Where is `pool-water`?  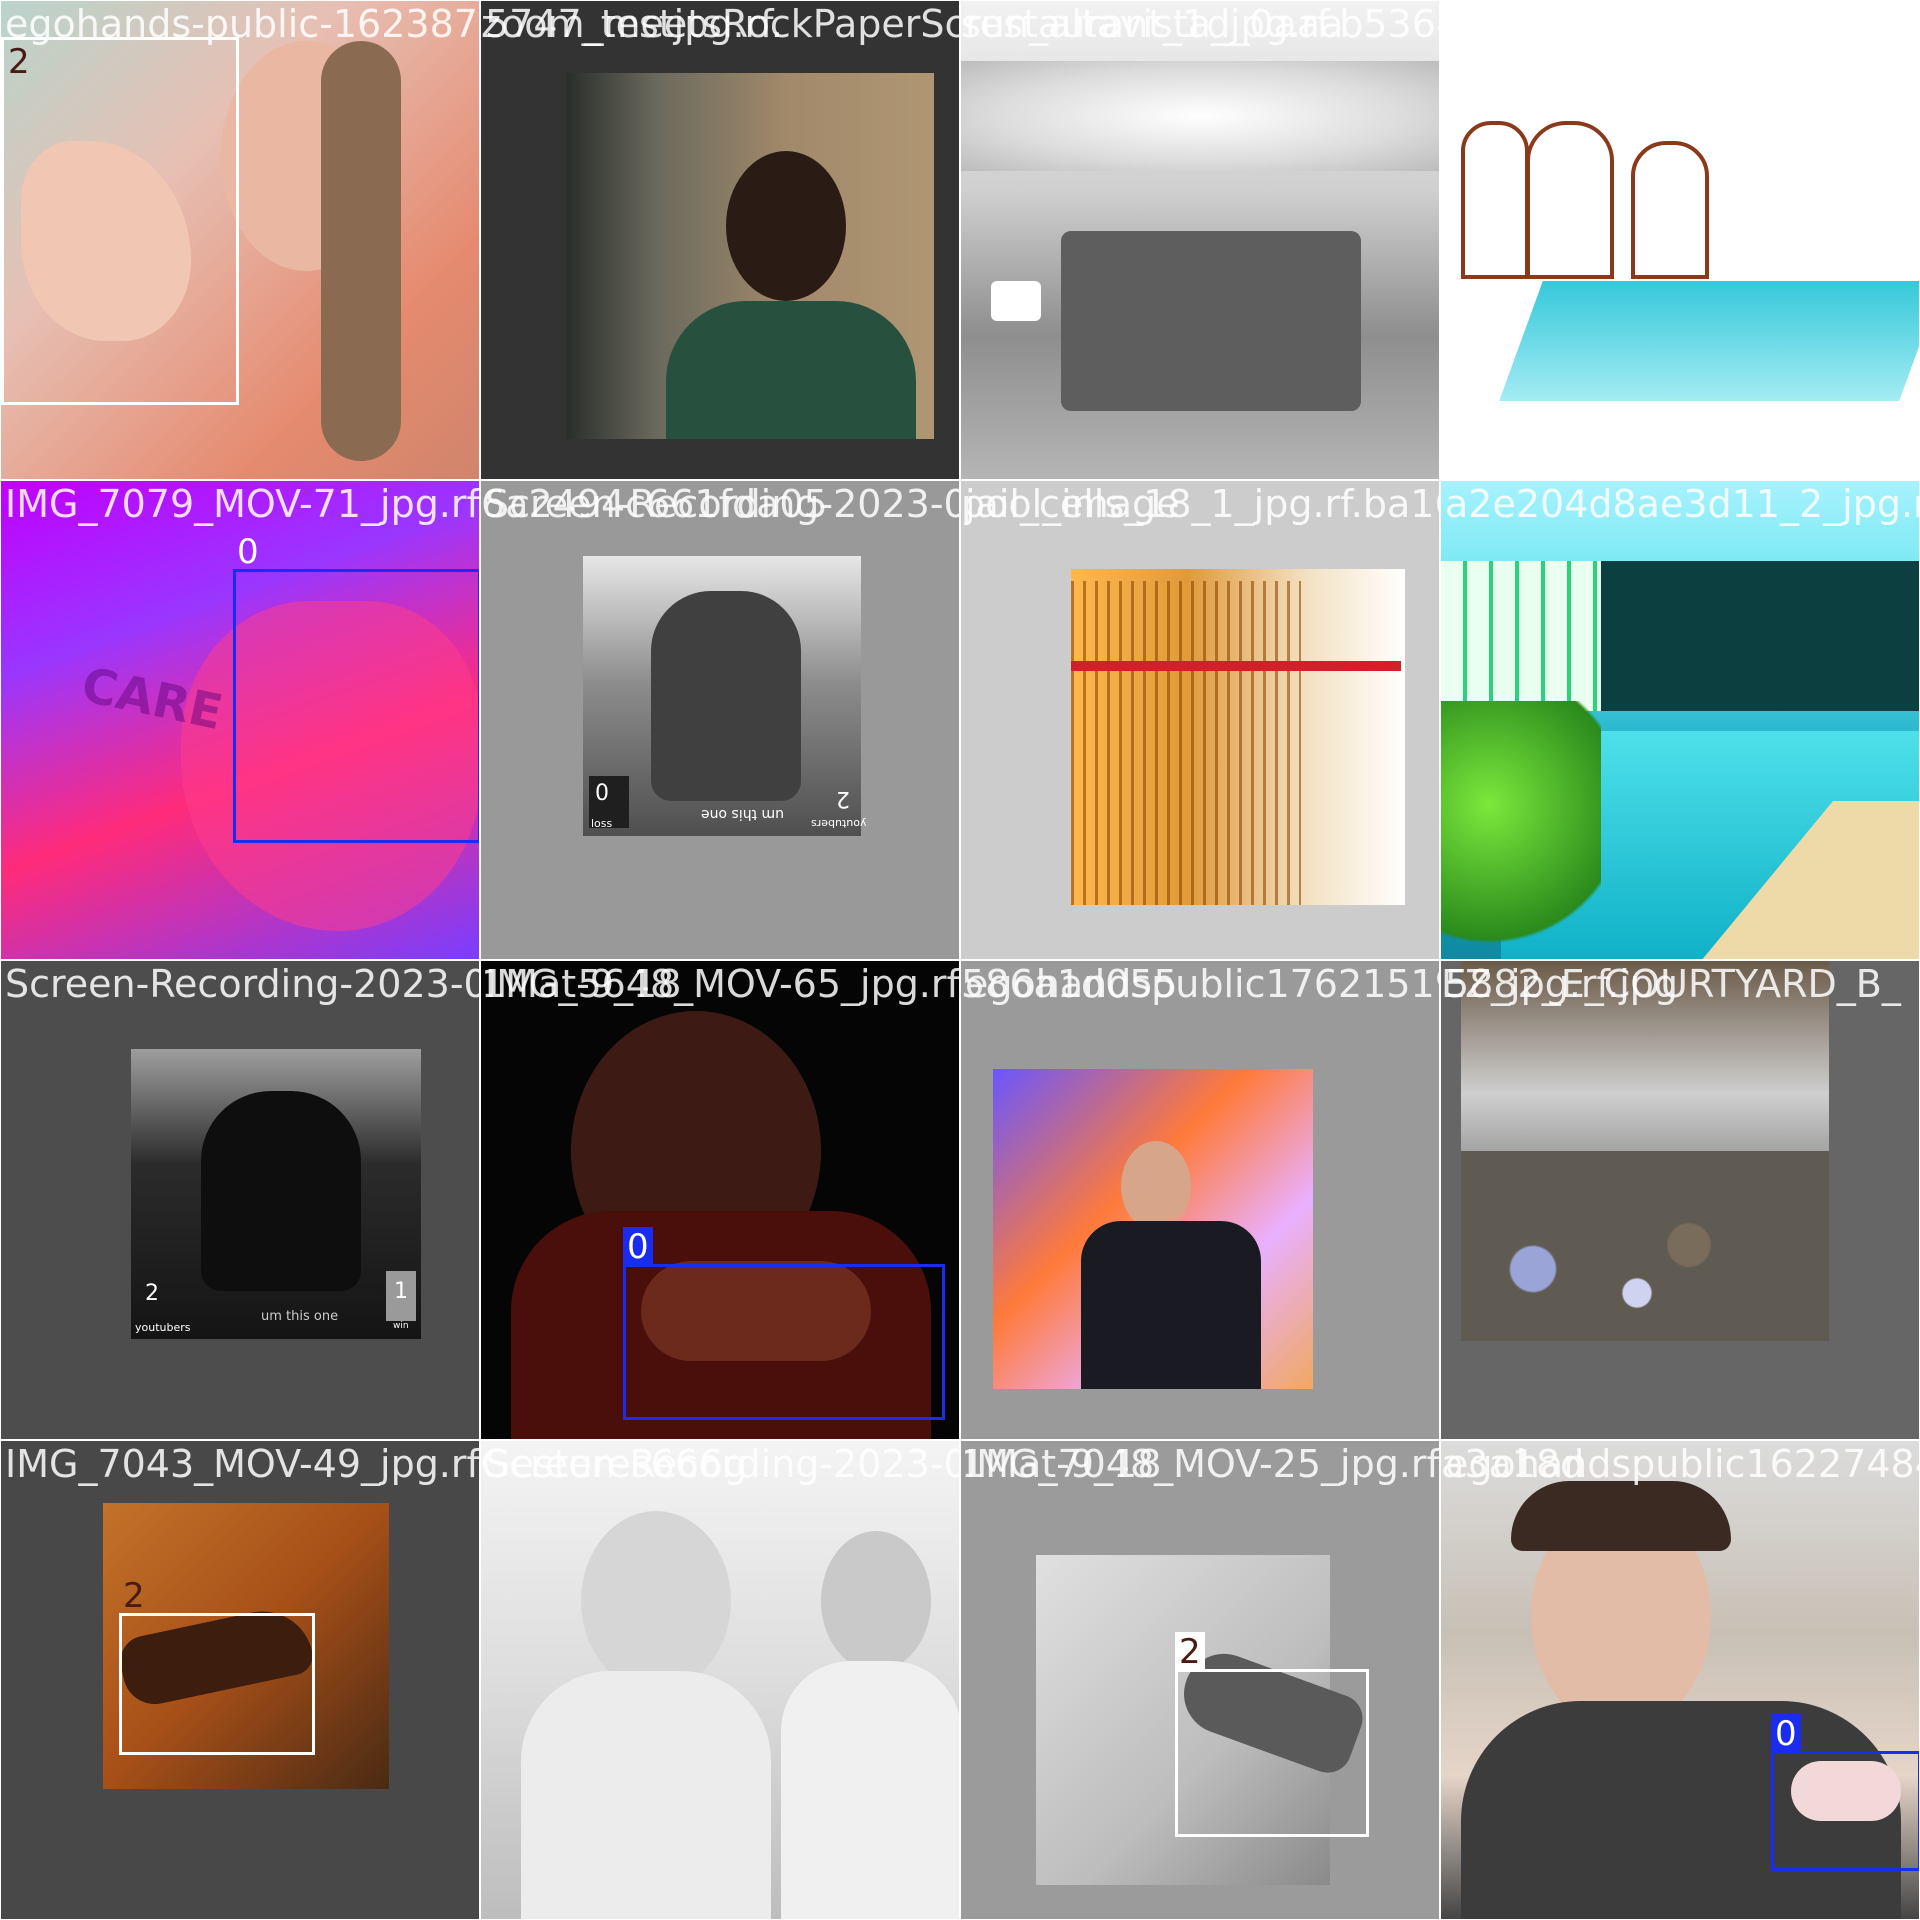
pool-water is located at coordinates (1709, 341).